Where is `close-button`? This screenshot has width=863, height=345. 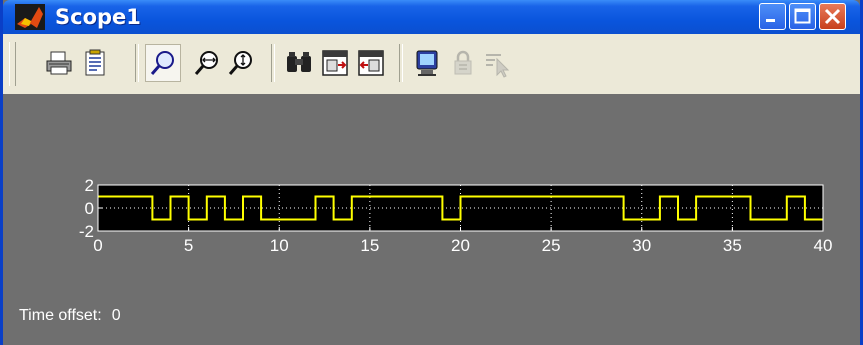
close-button is located at coordinates (832, 16).